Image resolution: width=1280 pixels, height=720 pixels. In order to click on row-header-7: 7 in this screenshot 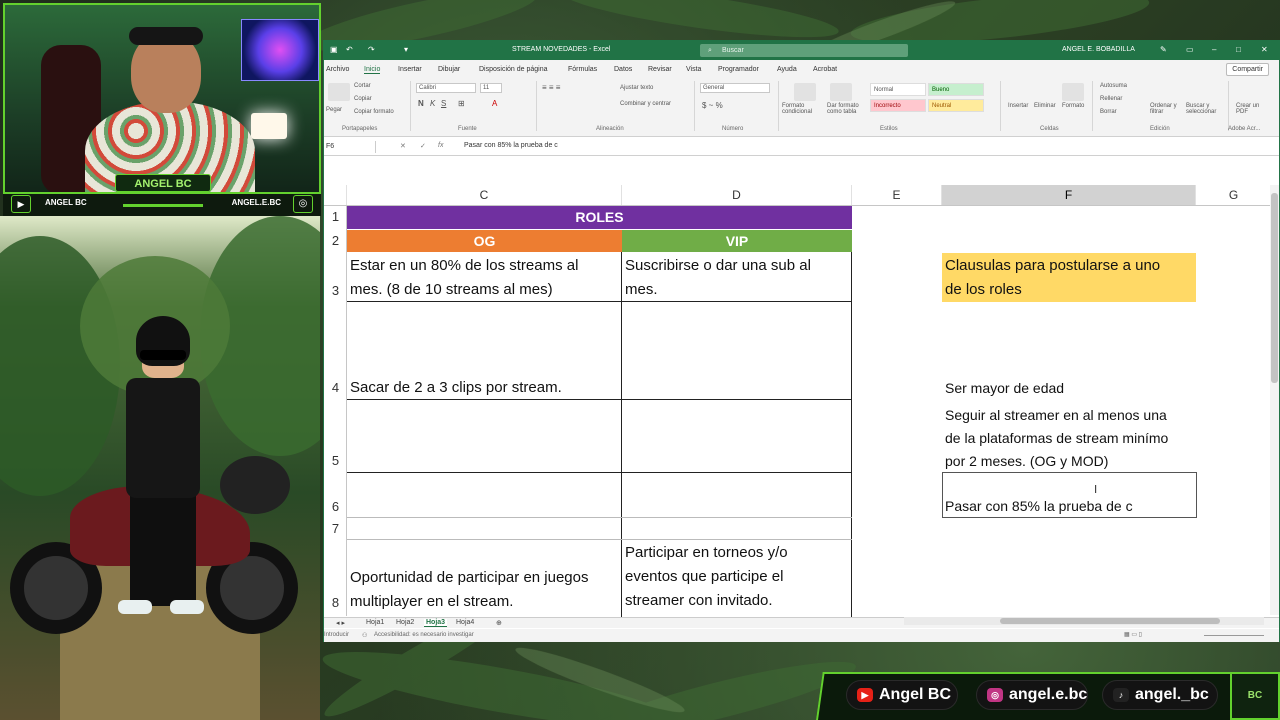, I will do `click(335, 528)`.